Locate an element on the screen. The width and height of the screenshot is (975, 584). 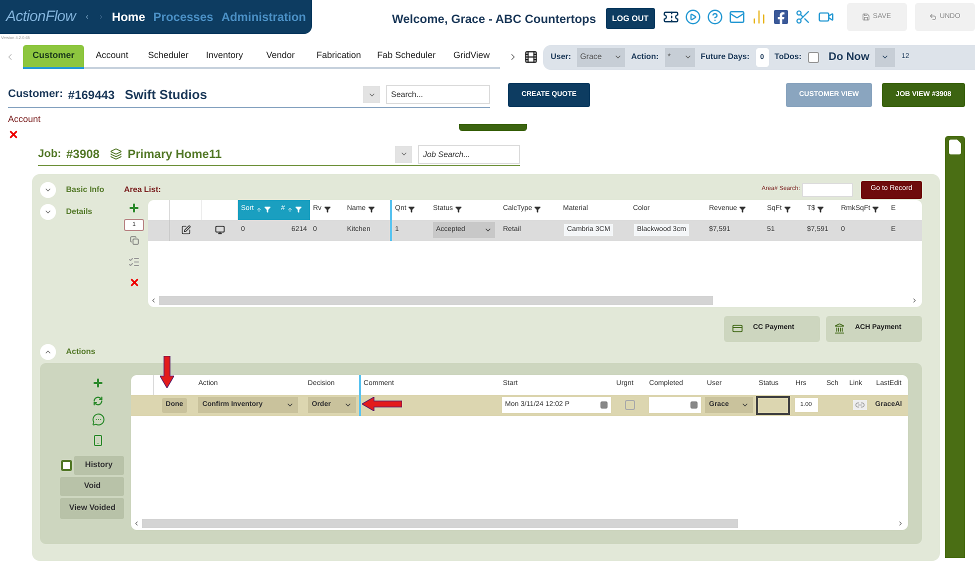
save-icon is located at coordinates (866, 17).